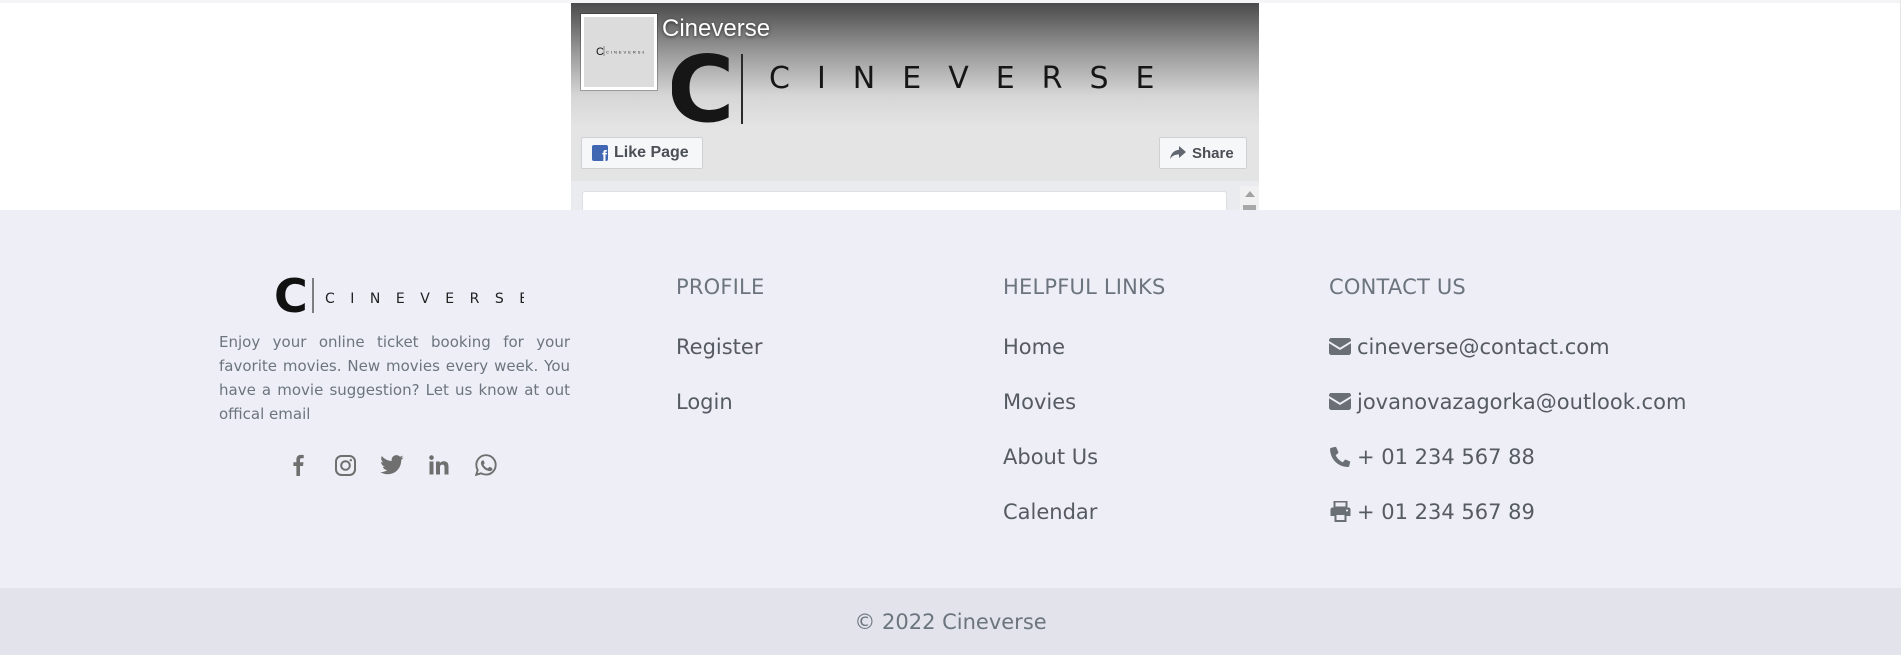 The image size is (1901, 655). Describe the element at coordinates (720, 401) in the screenshot. I see `login-link: Login` at that location.